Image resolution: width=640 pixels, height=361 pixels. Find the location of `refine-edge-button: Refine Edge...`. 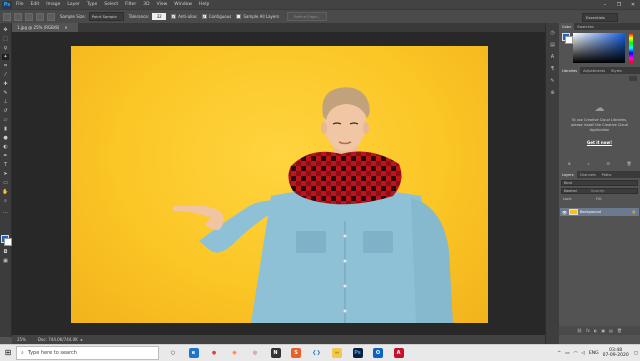

refine-edge-button: Refine Edge... is located at coordinates (307, 16).